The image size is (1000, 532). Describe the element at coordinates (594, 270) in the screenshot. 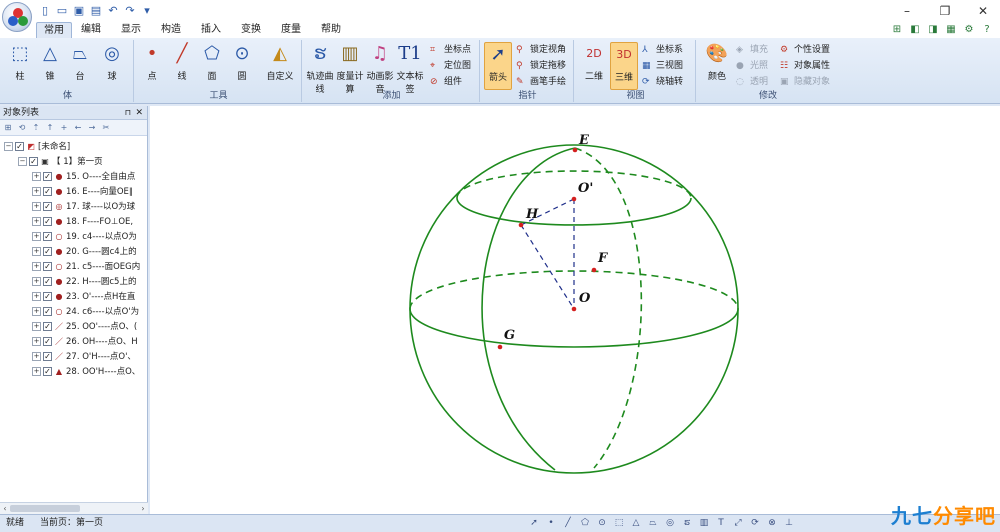

I see `point-F` at that location.